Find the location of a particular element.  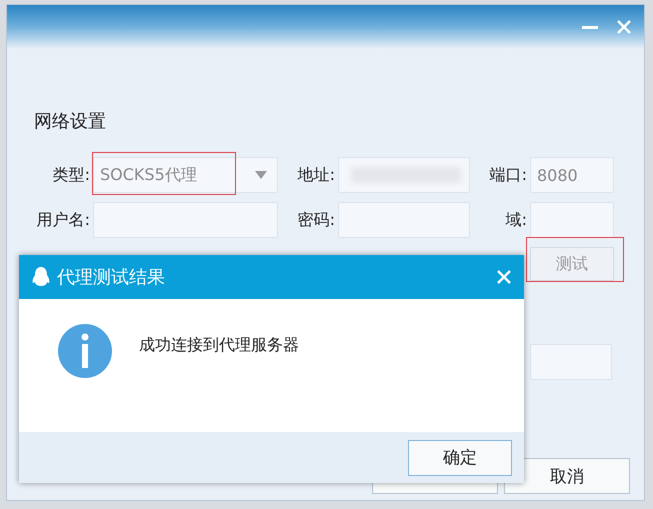

ok-button: 确定 is located at coordinates (460, 458).